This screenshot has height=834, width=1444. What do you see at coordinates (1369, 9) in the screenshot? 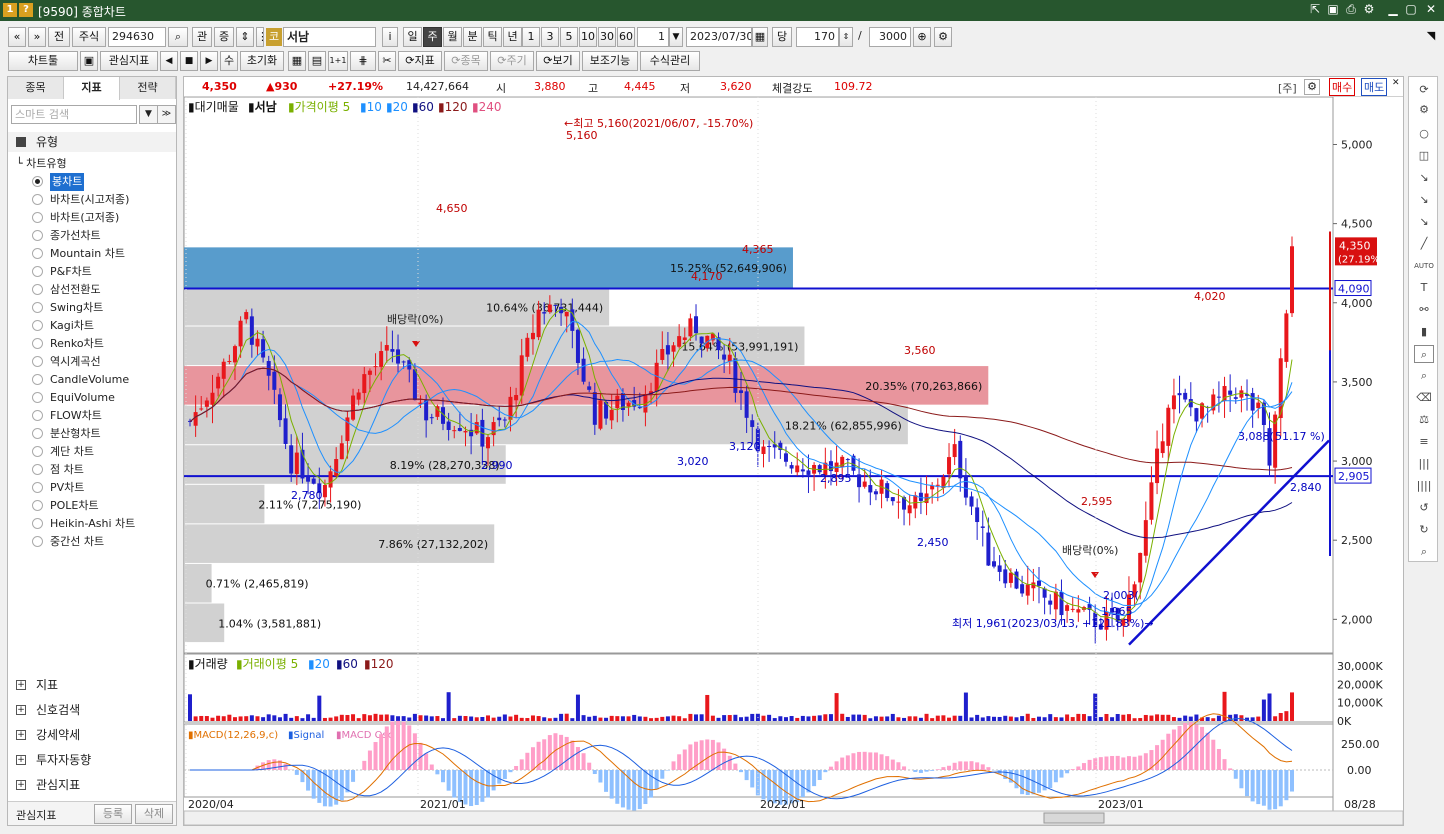
I see `settings-icon: ⚙` at bounding box center [1369, 9].